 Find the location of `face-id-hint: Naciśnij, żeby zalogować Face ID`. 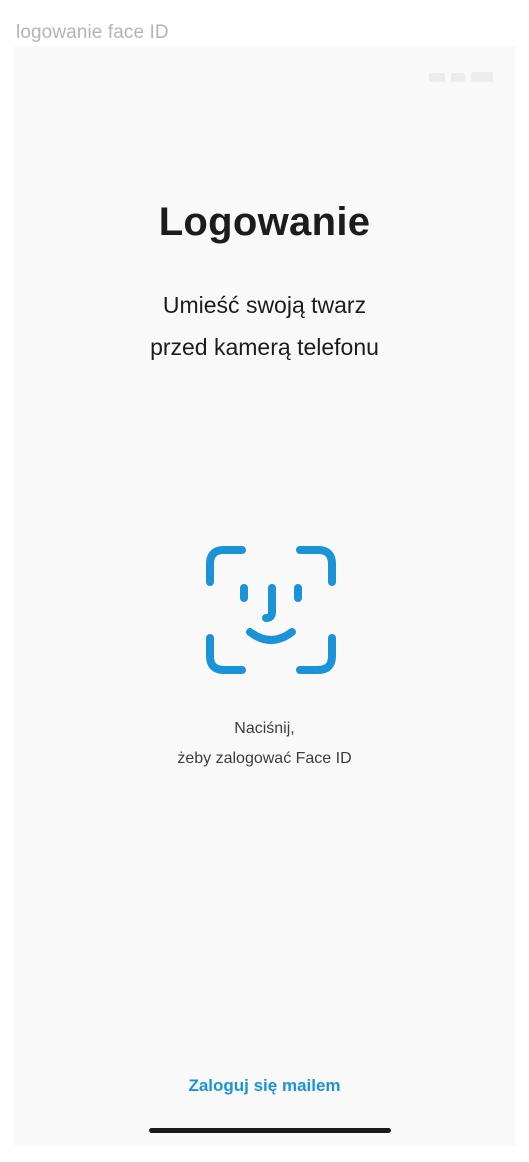

face-id-hint: Naciśnij, żeby zalogować Face ID is located at coordinates (264, 744).